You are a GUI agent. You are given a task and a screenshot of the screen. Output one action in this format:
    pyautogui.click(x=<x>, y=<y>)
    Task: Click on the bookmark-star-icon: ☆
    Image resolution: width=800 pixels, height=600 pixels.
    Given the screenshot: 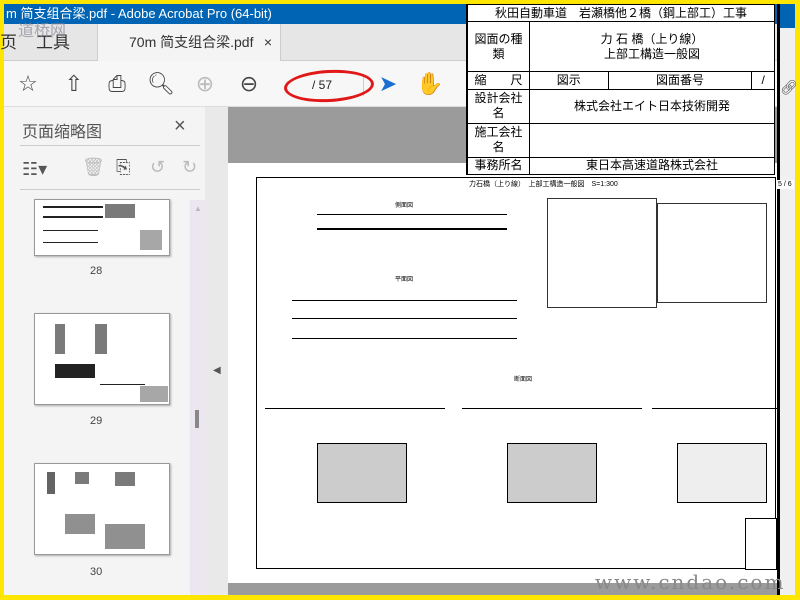 What is the action you would take?
    pyautogui.click(x=28, y=84)
    